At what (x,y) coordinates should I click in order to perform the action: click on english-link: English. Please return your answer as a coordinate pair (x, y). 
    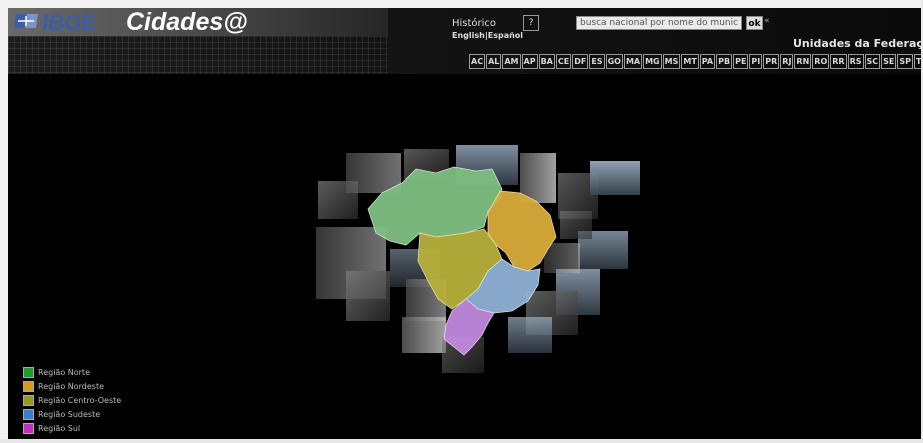
    Looking at the image, I should click on (468, 35).